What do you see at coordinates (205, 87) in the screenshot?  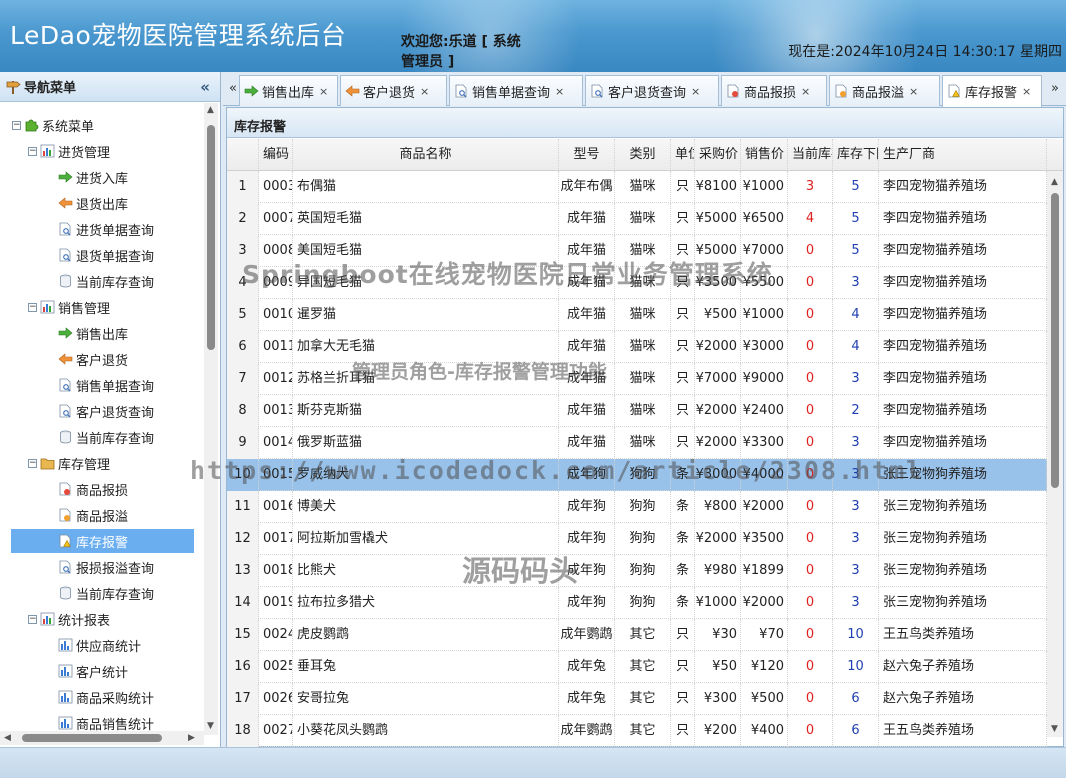 I see `collapse-sidebar-icon: «` at bounding box center [205, 87].